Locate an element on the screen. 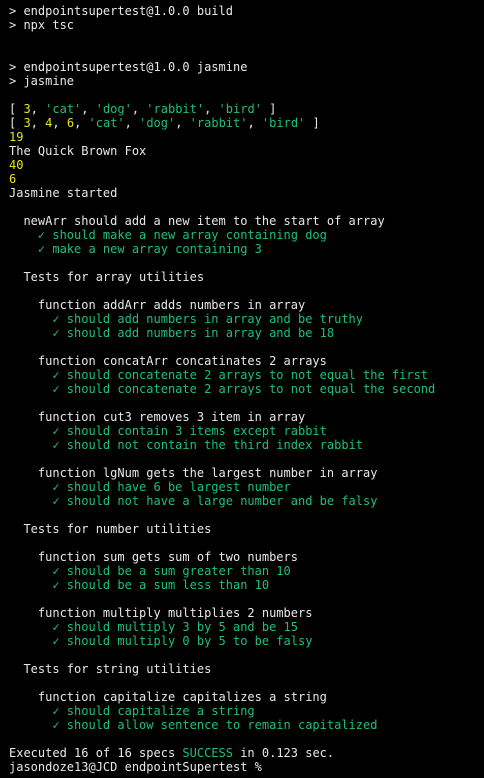 Image resolution: width=484 pixels, height=778 pixels. terminal-text: ✓ should multiply 0 by 5 to be falsy is located at coordinates (161, 641).